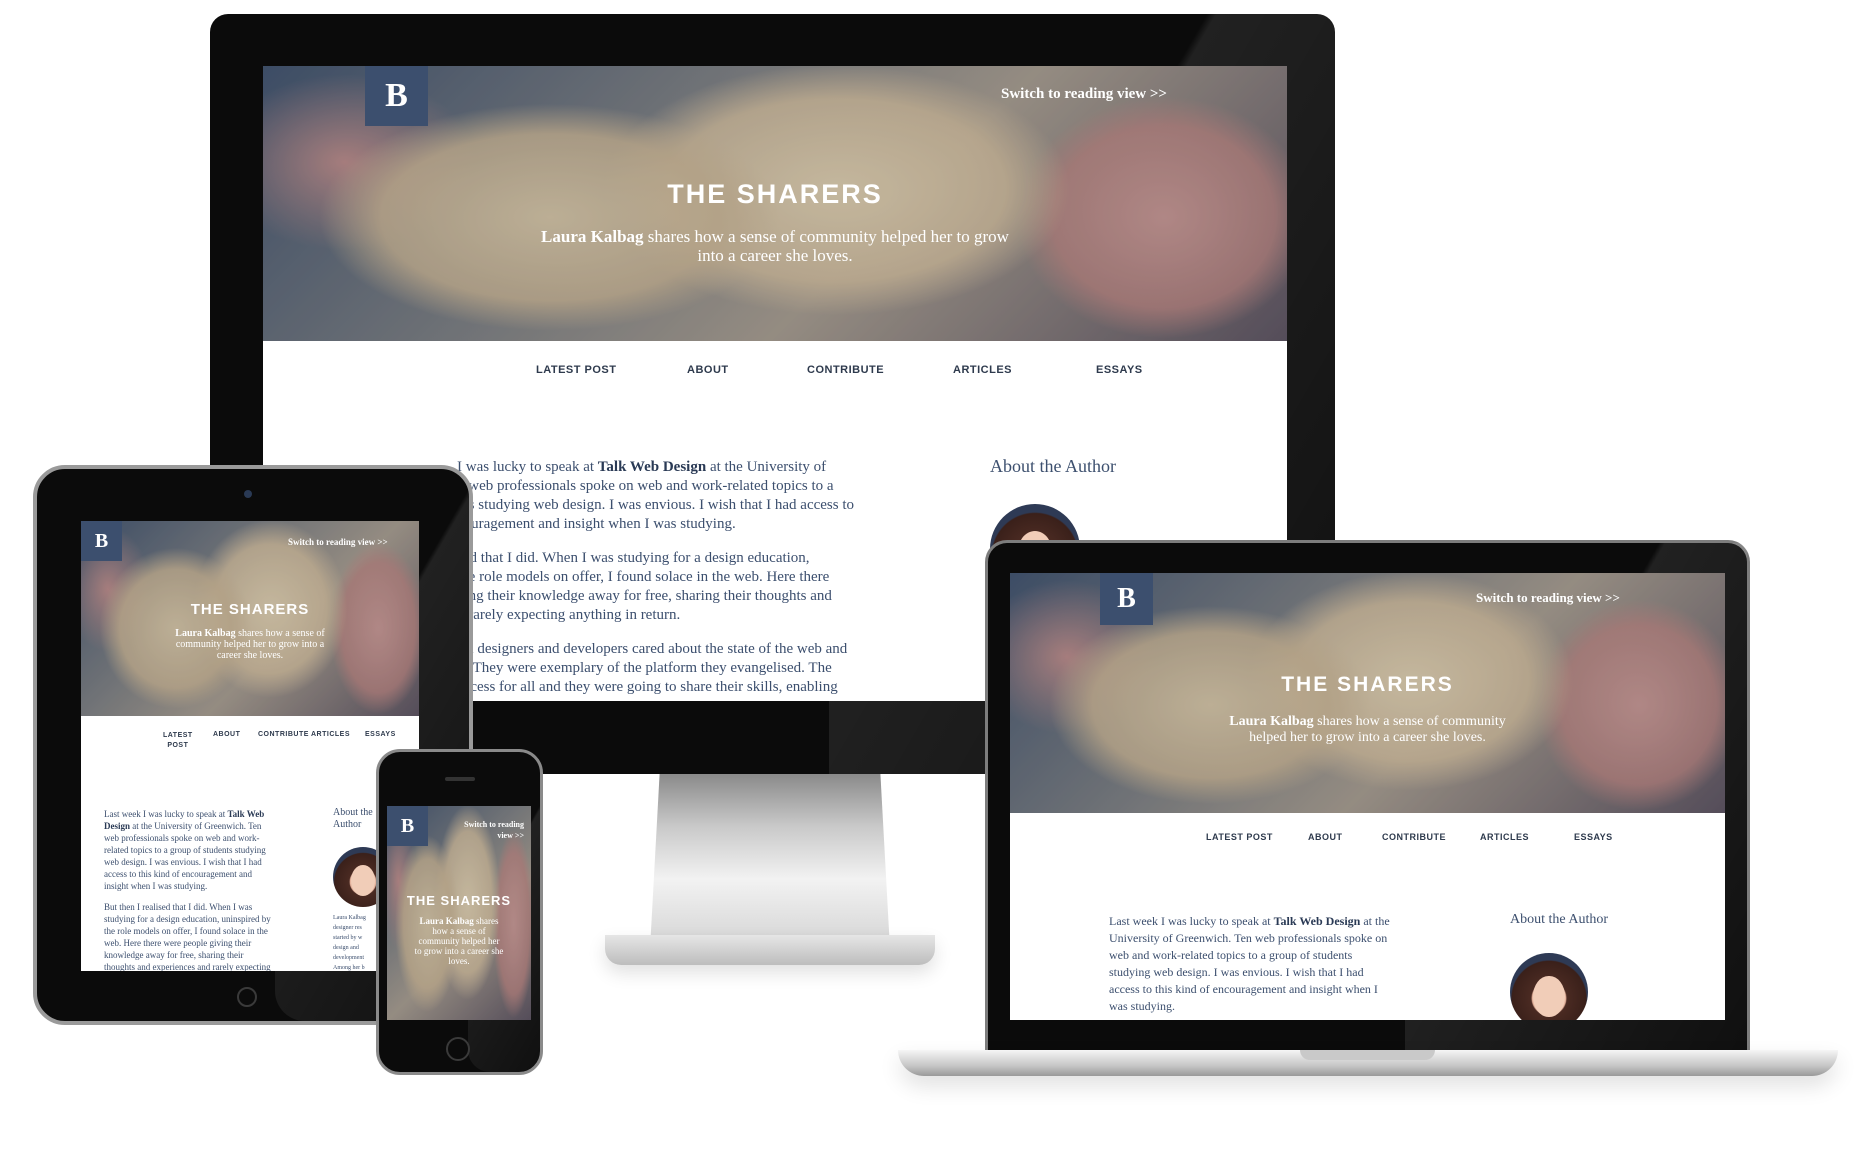 The height and width of the screenshot is (1154, 1855). What do you see at coordinates (283, 734) in the screenshot?
I see `tablet-nav-contribute: CONTRIBUTE` at bounding box center [283, 734].